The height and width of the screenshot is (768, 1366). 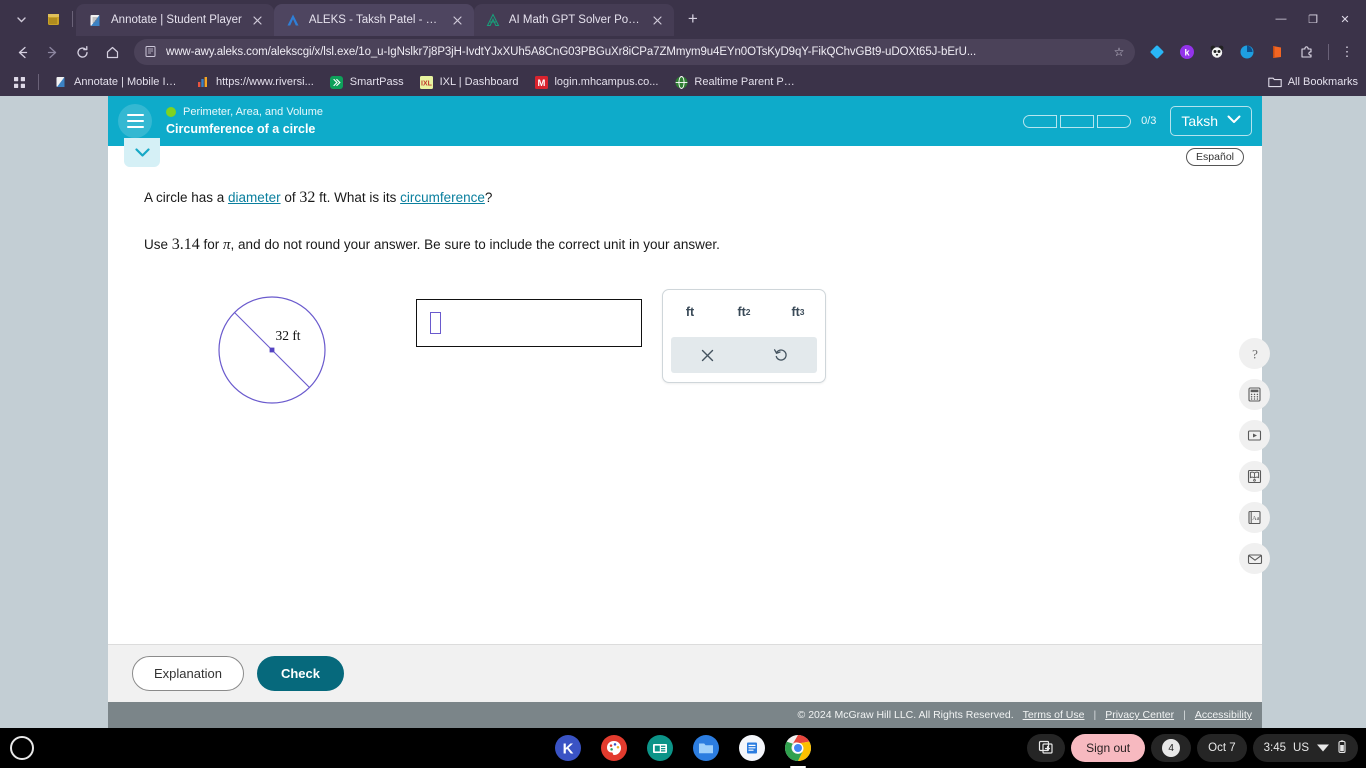 What do you see at coordinates (188, 673) in the screenshot?
I see `explanation-button: Explanation` at bounding box center [188, 673].